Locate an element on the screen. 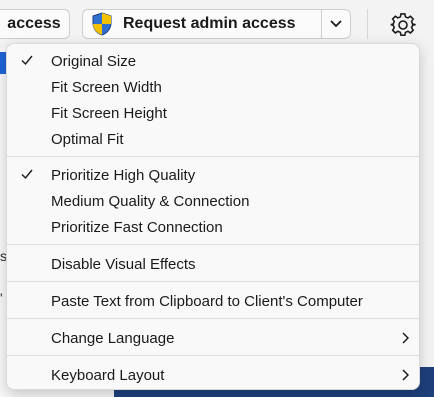 Image resolution: width=434 pixels, height=397 pixels. menu-item-label: Fit Screen Height is located at coordinates (109, 113).